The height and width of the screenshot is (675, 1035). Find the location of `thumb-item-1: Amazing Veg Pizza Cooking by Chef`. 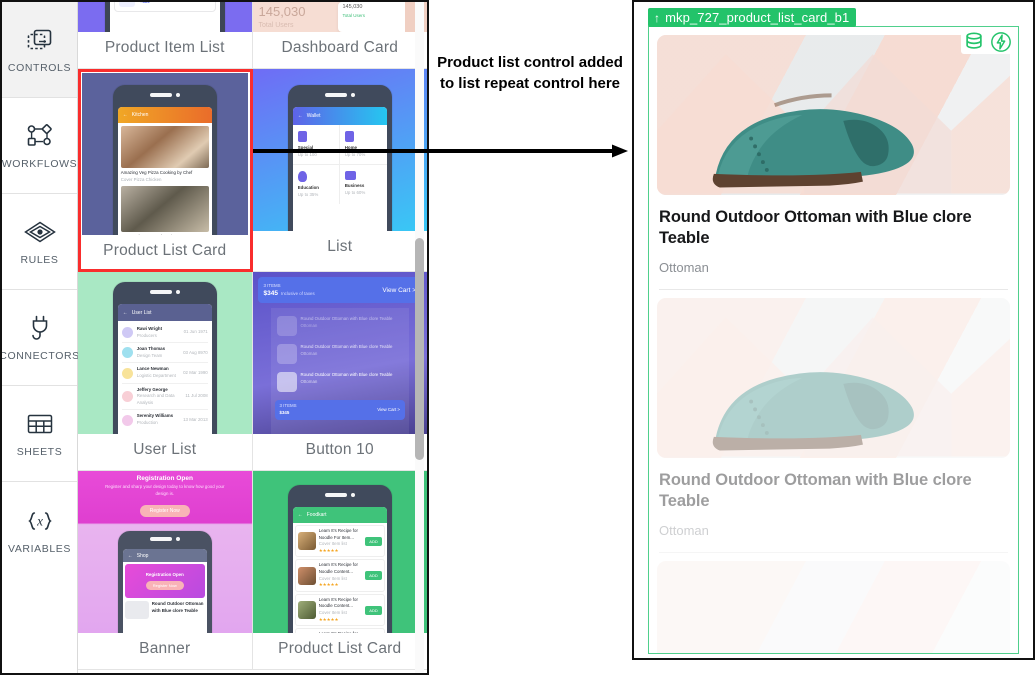

thumb-item-1: Amazing Veg Pizza Cooking by Chef is located at coordinates (156, 172).